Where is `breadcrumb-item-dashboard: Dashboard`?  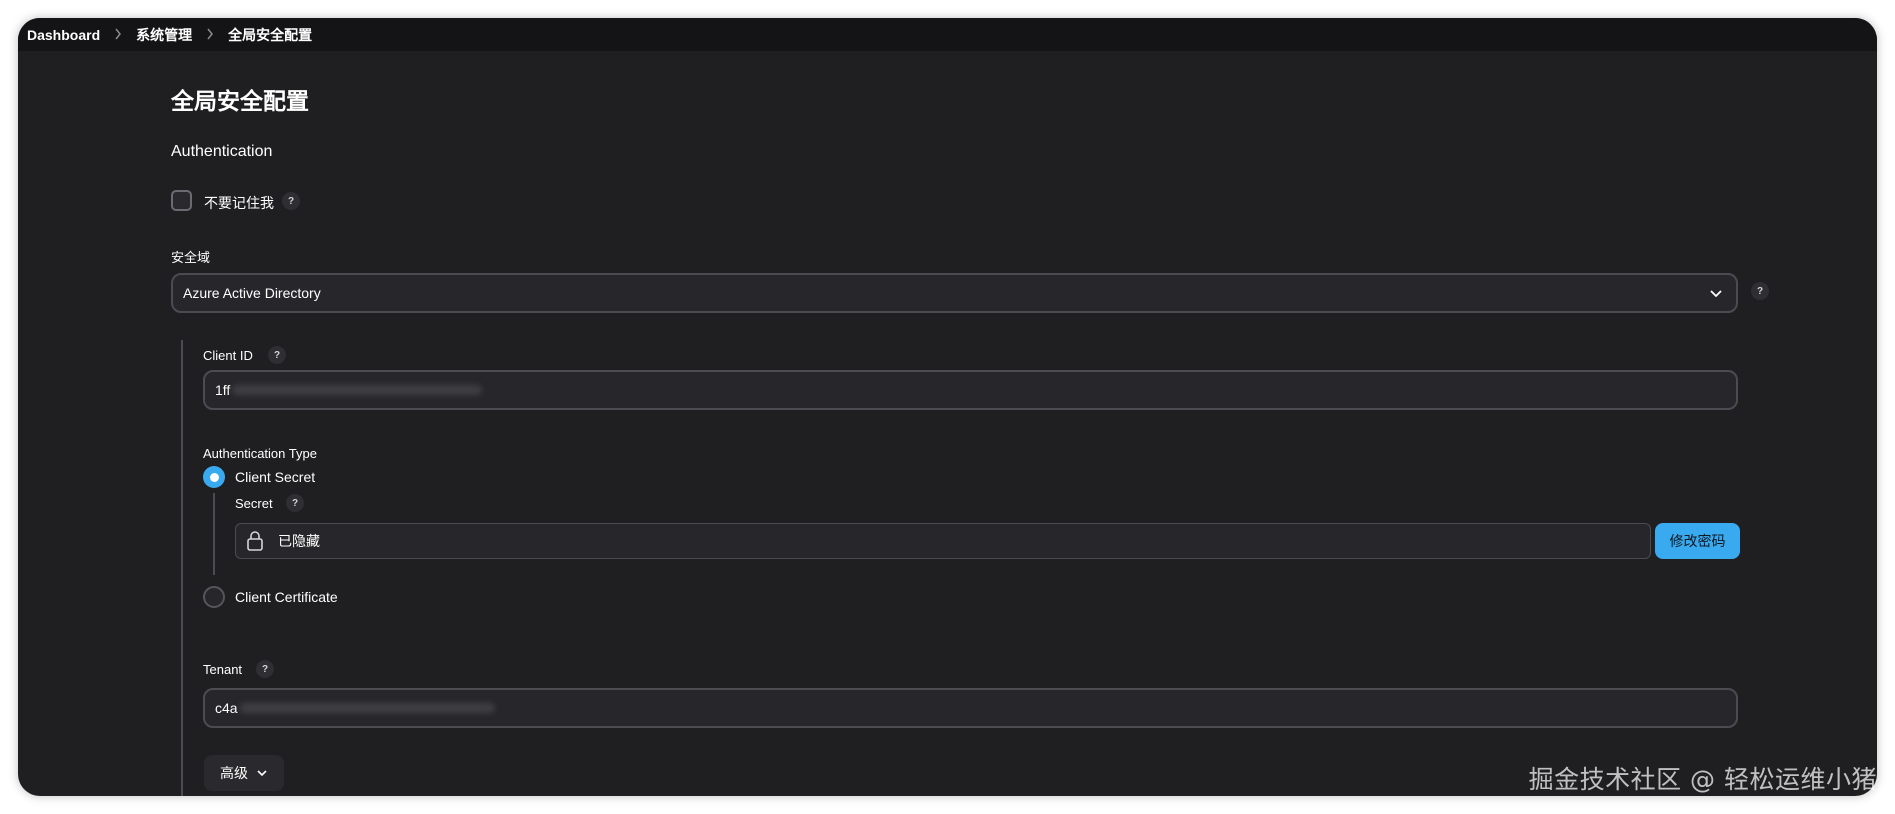
breadcrumb-item-dashboard: Dashboard is located at coordinates (63, 35).